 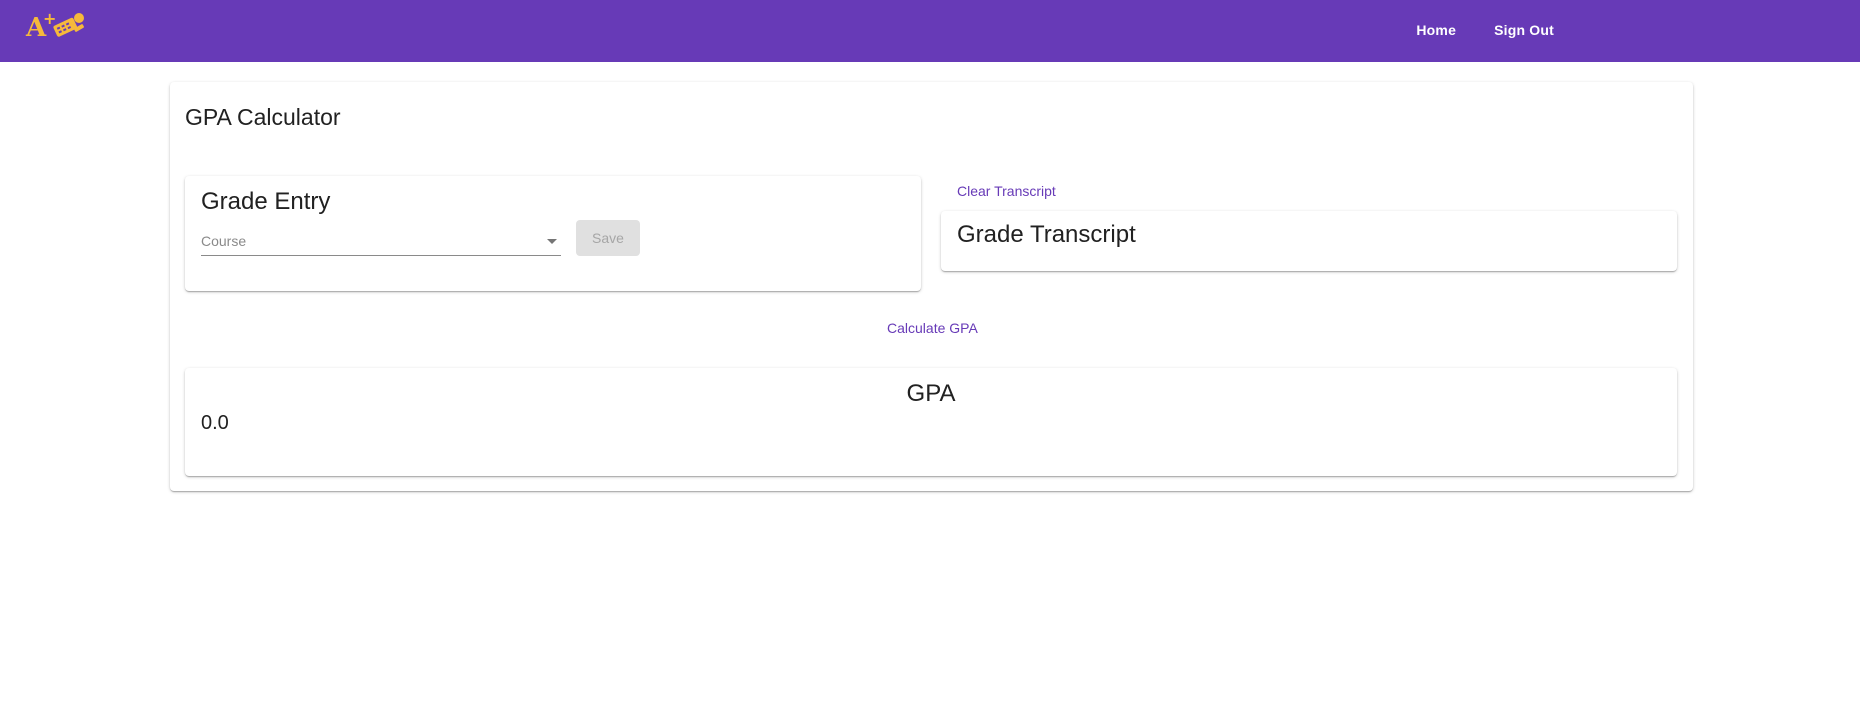 What do you see at coordinates (1524, 30) in the screenshot?
I see `nav-sign-out-link: Sign Out` at bounding box center [1524, 30].